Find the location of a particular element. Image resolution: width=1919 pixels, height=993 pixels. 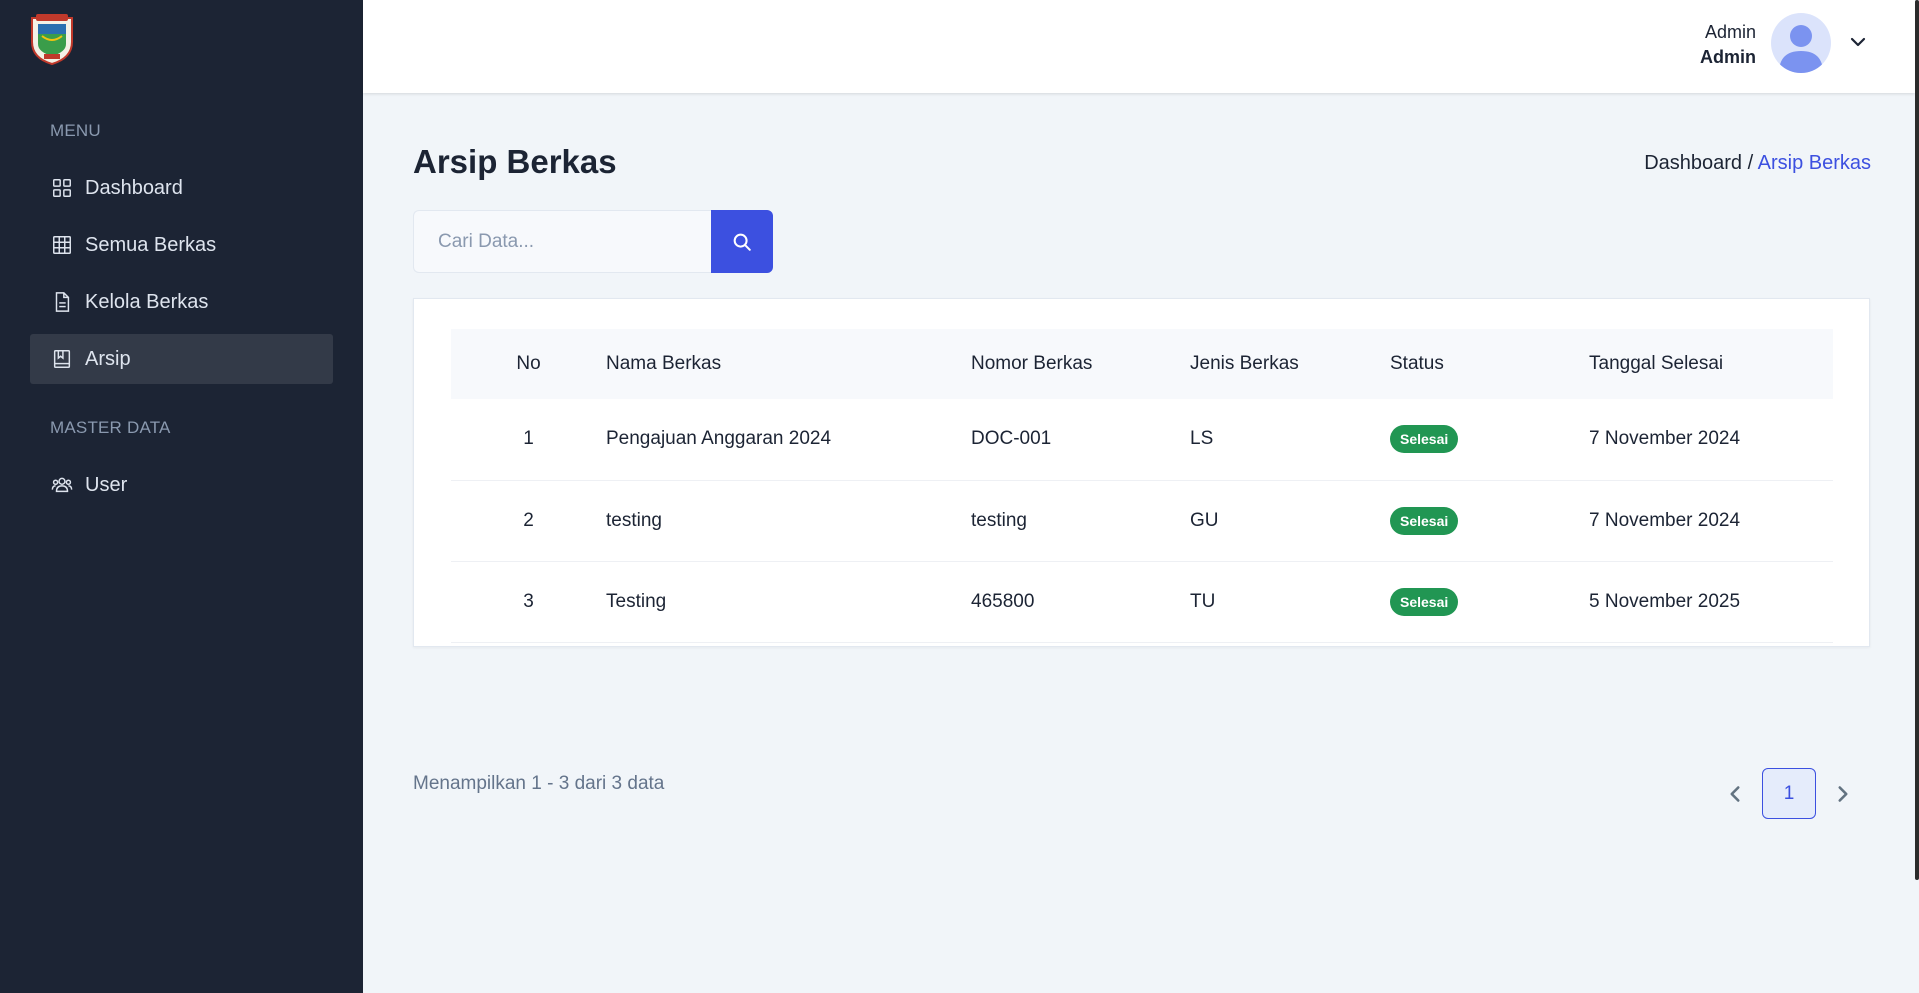

column-header-nama-berkas: Nama Berkas is located at coordinates (664, 363).